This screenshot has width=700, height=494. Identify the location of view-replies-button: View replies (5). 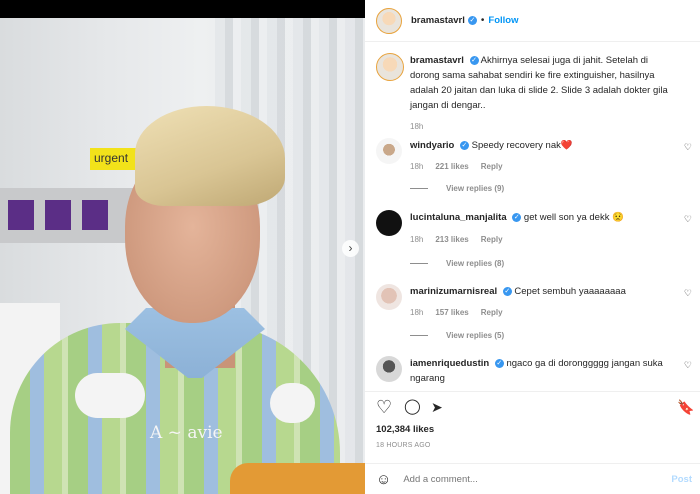
(457, 335).